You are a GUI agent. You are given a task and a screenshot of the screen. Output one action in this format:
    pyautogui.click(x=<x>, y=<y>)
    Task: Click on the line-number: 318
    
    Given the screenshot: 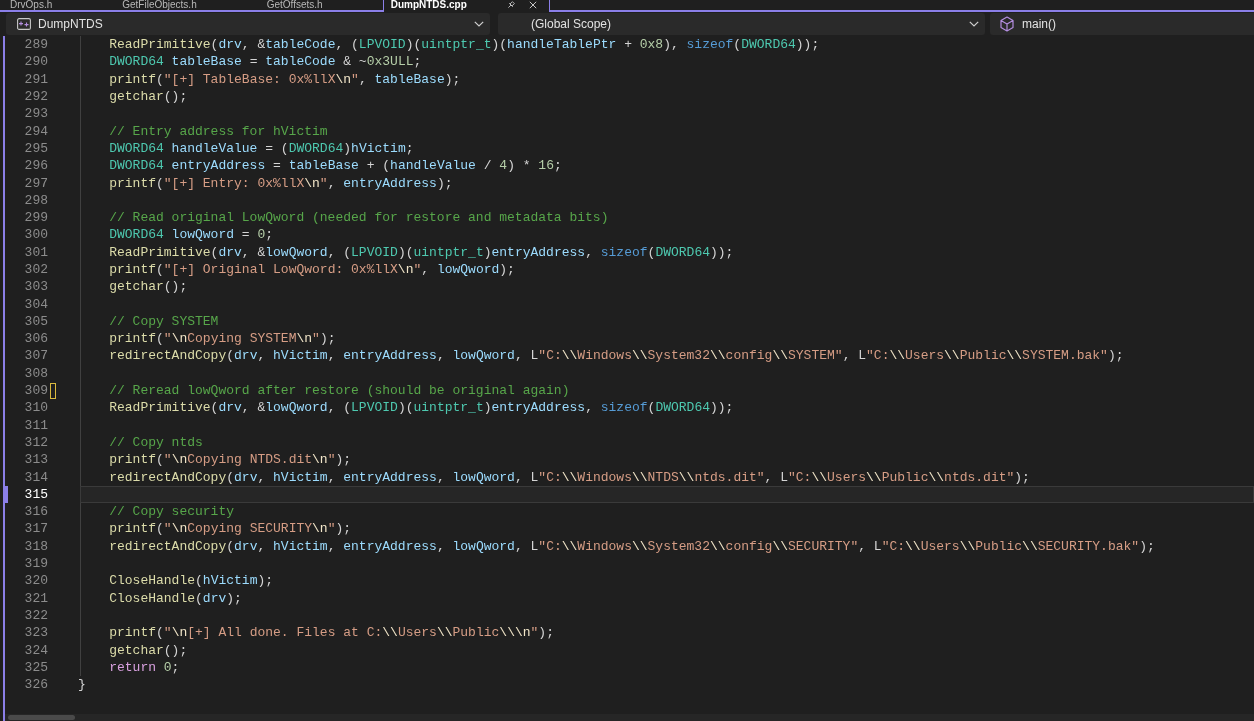 What is the action you would take?
    pyautogui.click(x=36, y=546)
    